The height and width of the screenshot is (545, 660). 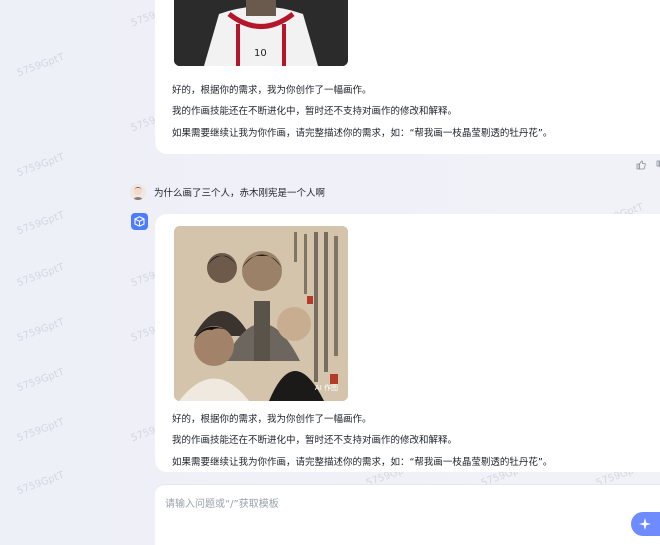 I want to click on user-avatar, so click(x=138, y=192).